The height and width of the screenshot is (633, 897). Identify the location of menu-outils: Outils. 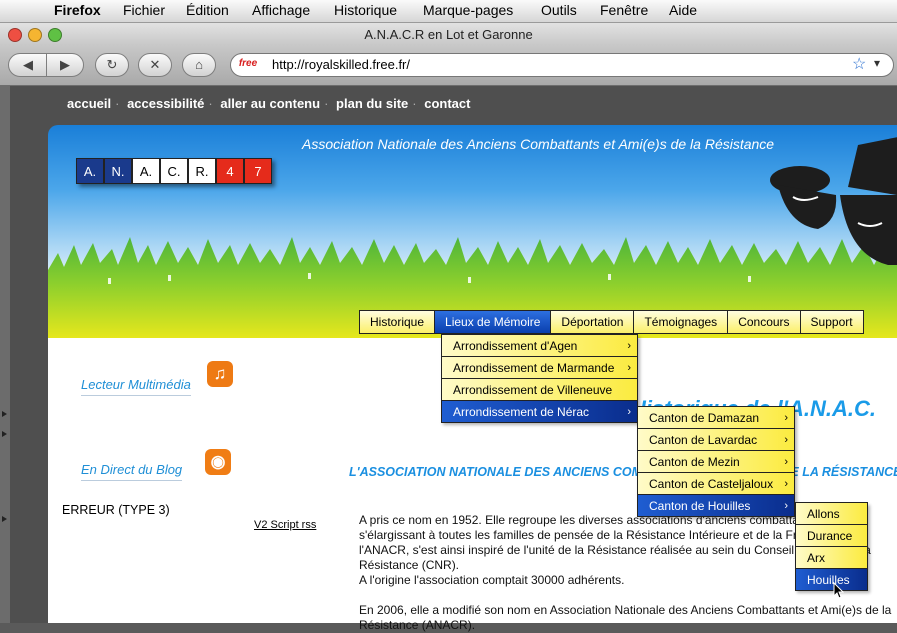
(559, 10).